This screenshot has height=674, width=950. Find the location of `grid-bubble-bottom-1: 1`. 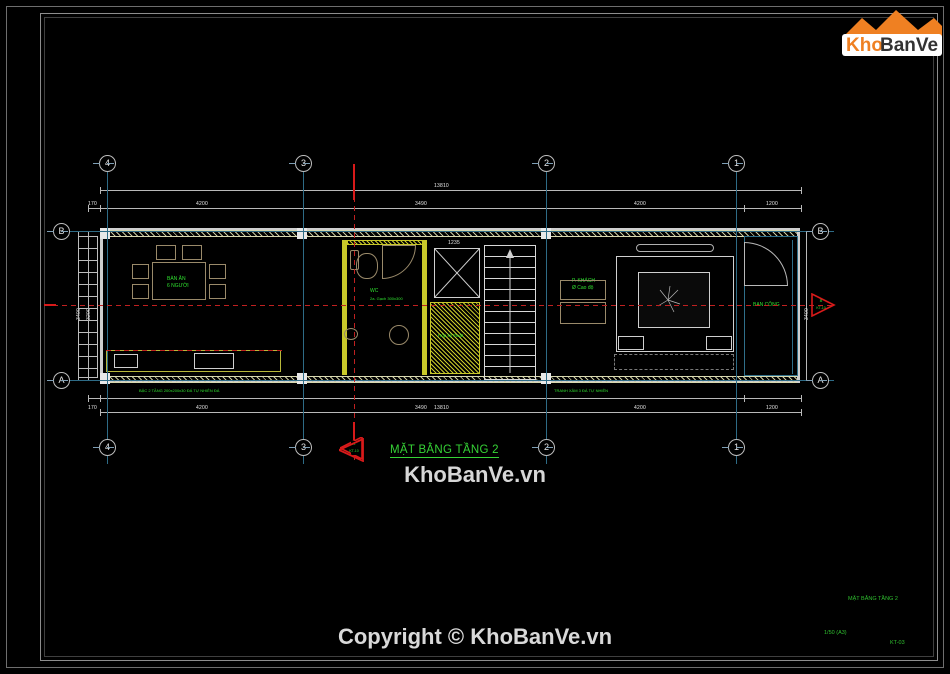

grid-bubble-bottom-1: 1 is located at coordinates (733, 447).